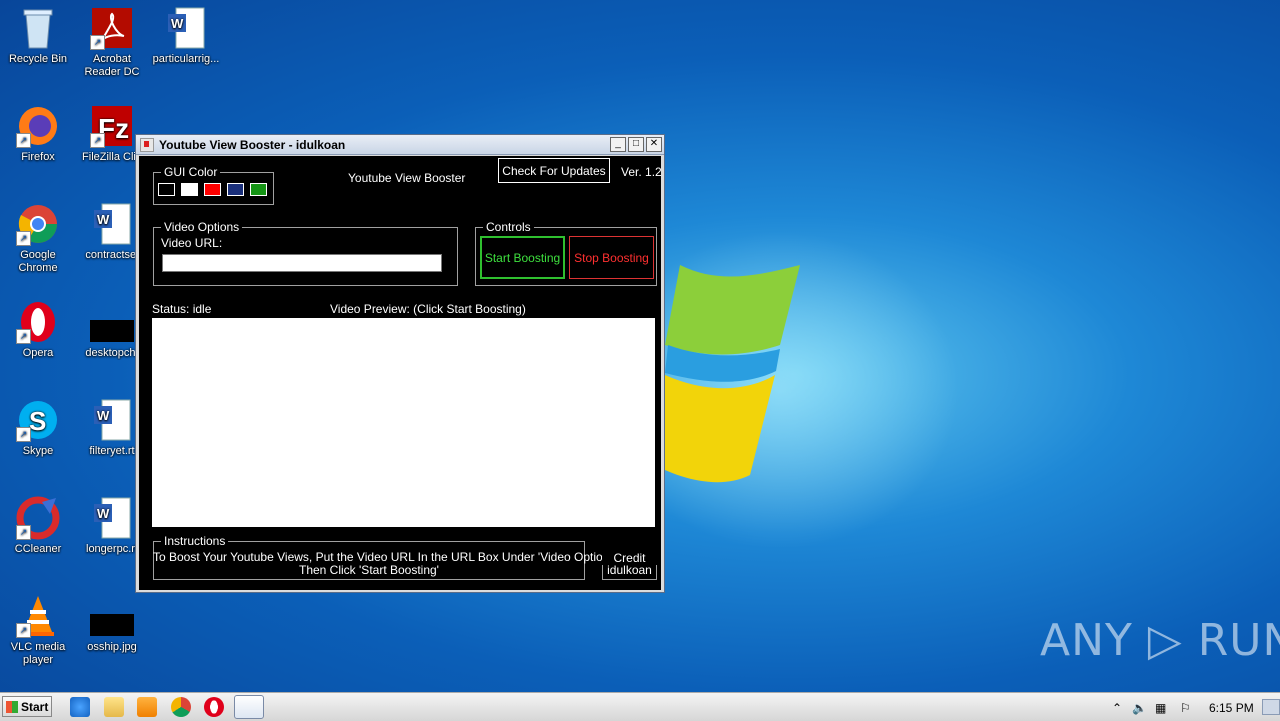 Image resolution: width=1280 pixels, height=721 pixels. What do you see at coordinates (212, 189) in the screenshot?
I see `color-swatch-red` at bounding box center [212, 189].